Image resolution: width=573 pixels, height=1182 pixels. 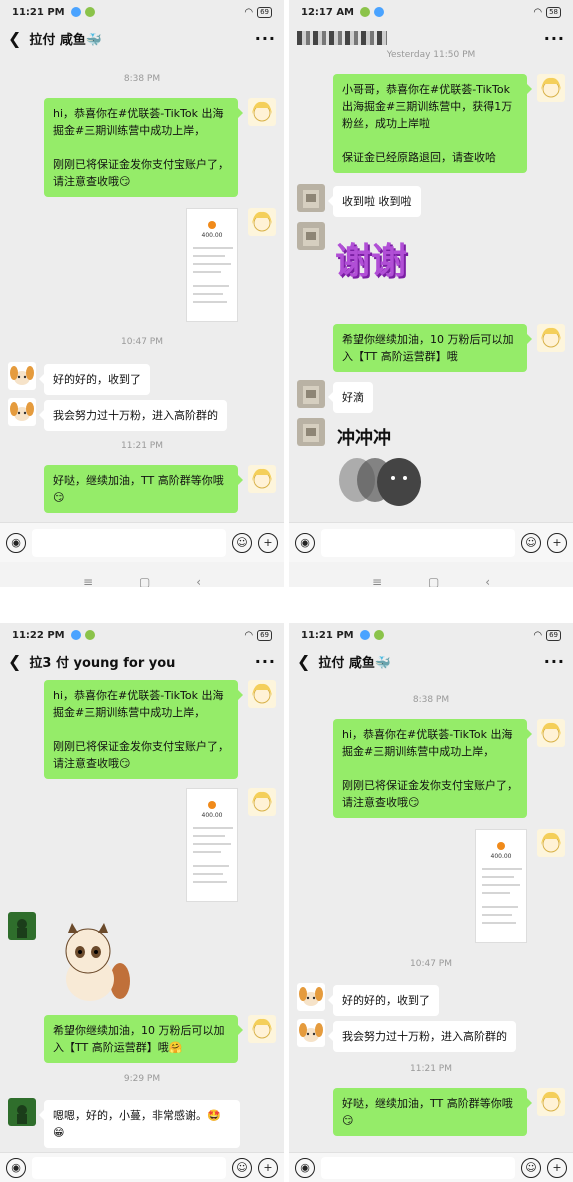 I want to click on alipay-icon, so click(x=501, y=846).